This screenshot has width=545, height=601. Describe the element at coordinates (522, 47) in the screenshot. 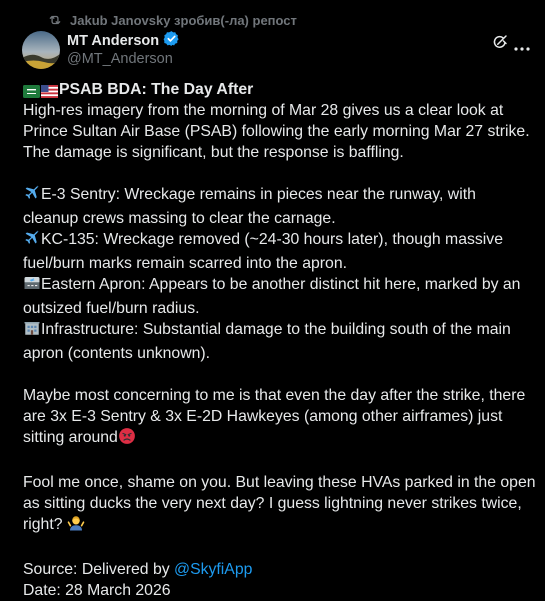

I see `more-icon` at that location.